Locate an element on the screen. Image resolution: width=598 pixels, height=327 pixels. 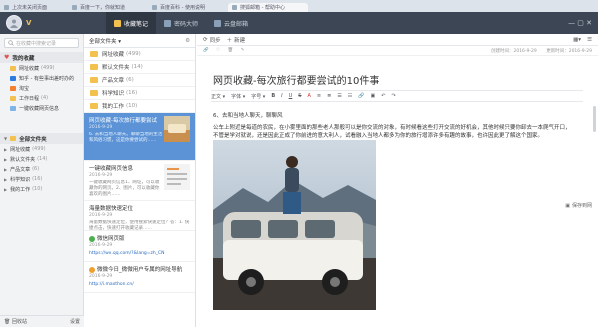
list-folder: 科学知识 (16) is located at coordinates (139, 93).